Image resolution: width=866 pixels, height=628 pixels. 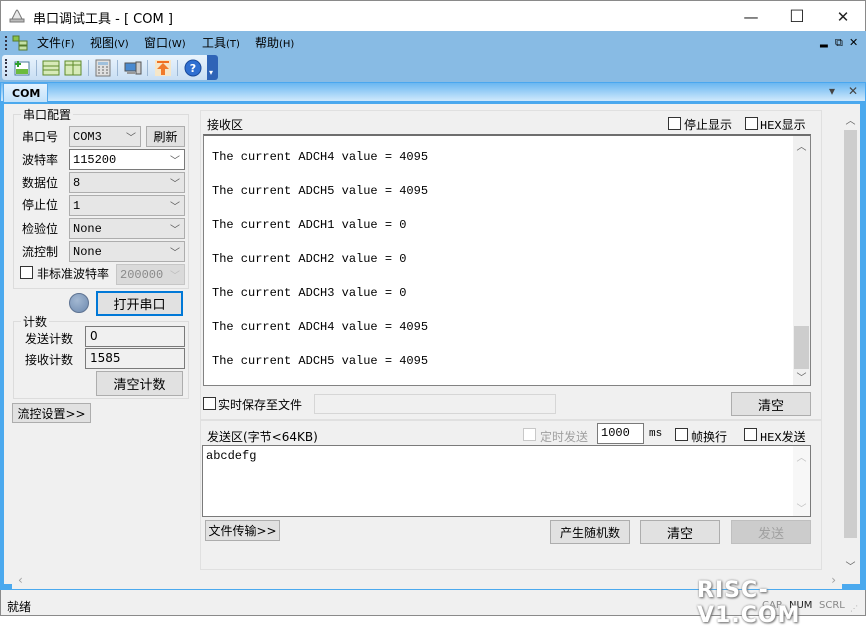 I want to click on hex-display-checkbox, so click(x=751, y=123).